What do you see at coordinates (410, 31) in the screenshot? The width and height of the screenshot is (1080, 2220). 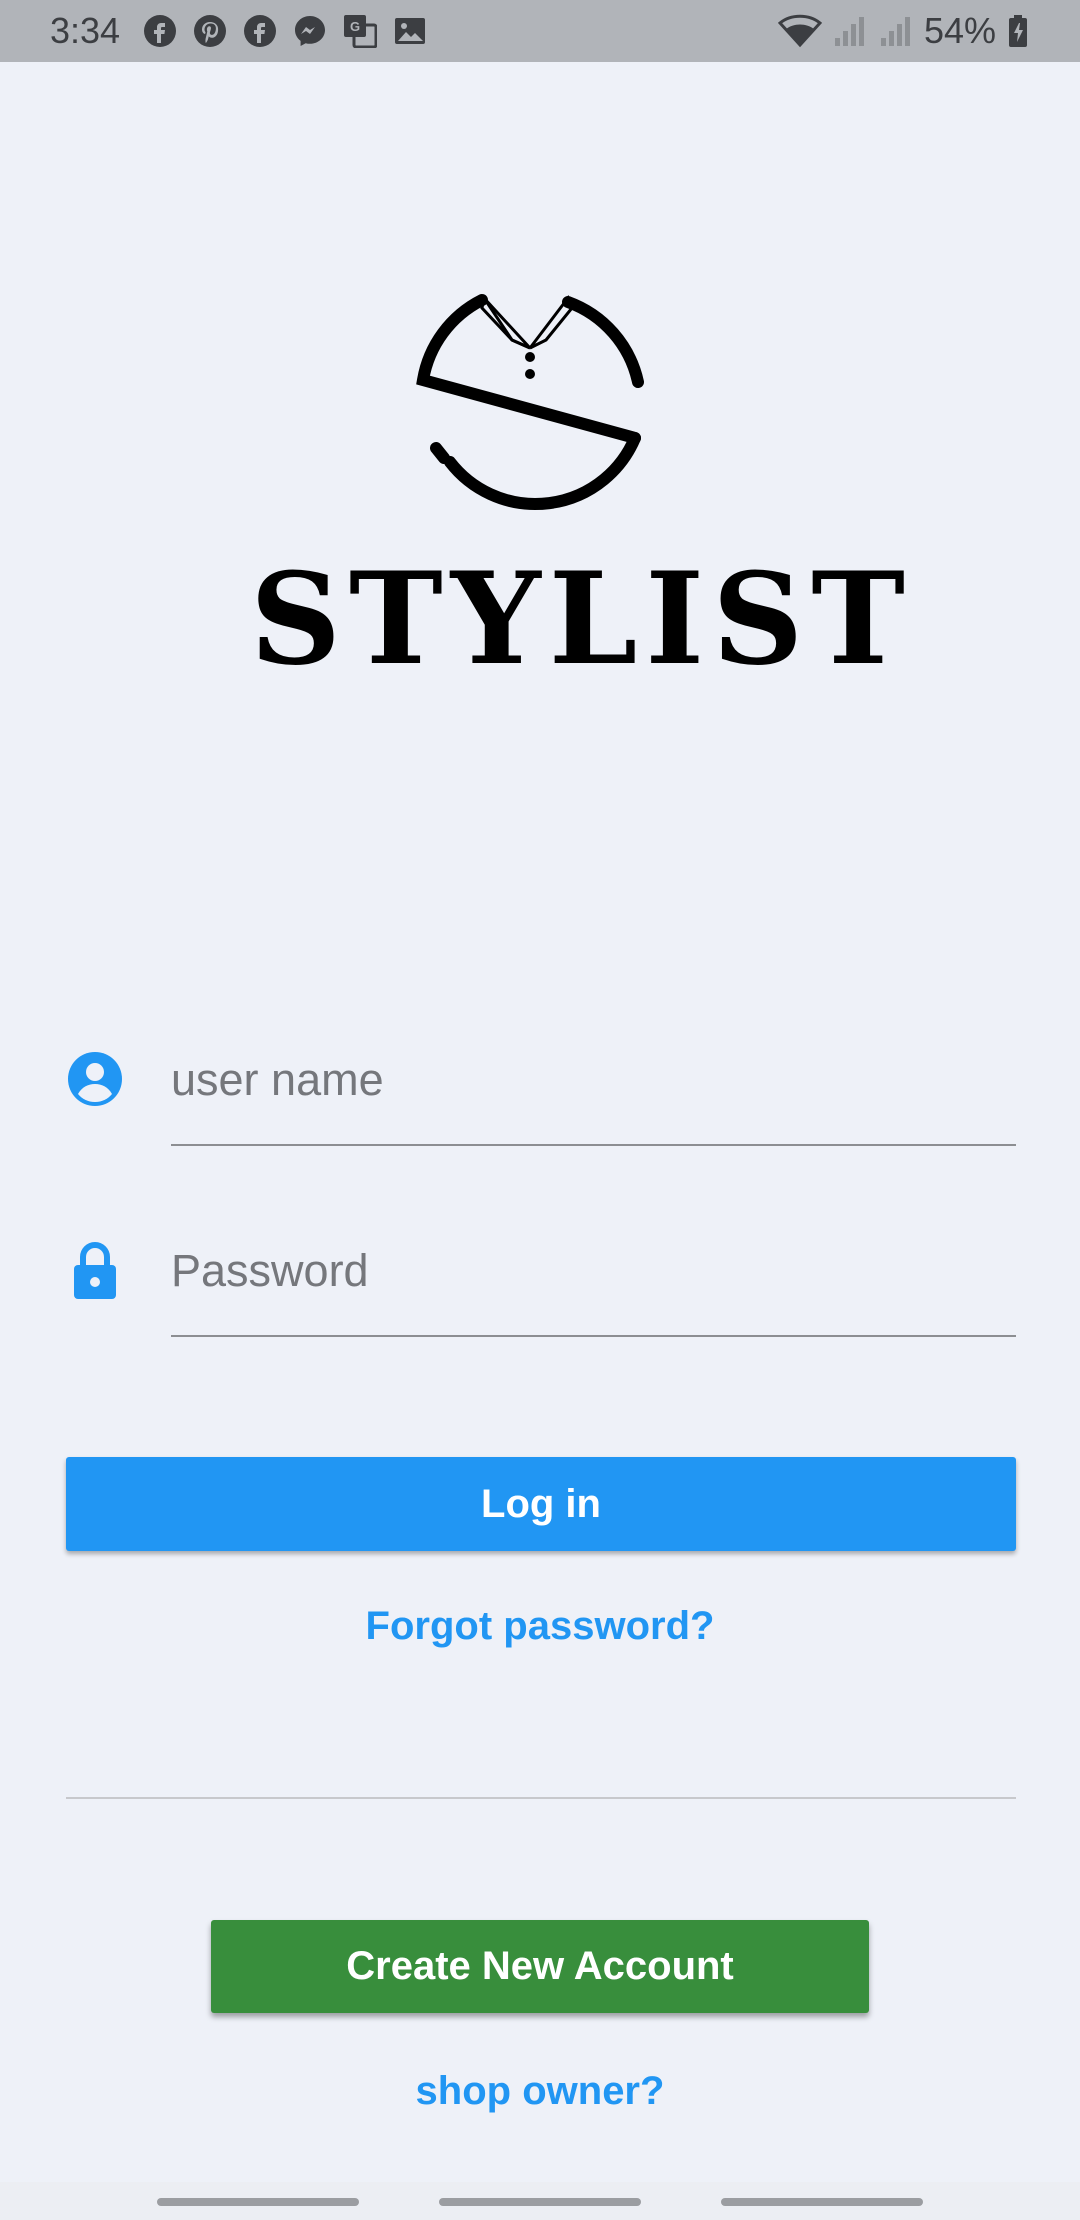 I see `gallery-icon` at bounding box center [410, 31].